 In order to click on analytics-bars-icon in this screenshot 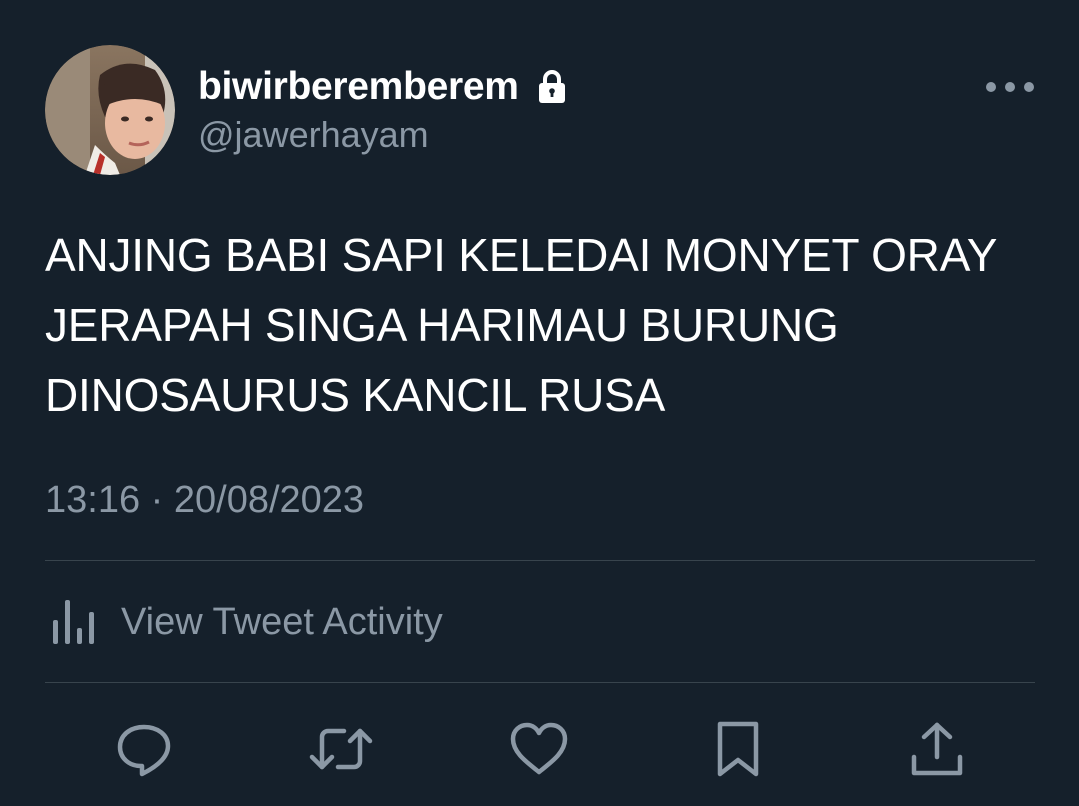, I will do `click(73, 622)`.